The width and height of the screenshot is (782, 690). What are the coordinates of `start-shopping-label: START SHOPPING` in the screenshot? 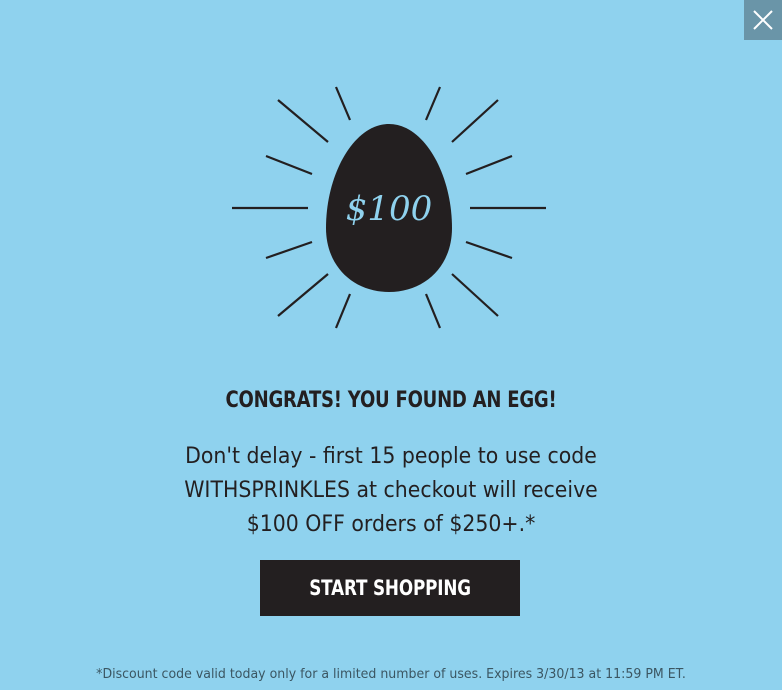 It's located at (390, 588).